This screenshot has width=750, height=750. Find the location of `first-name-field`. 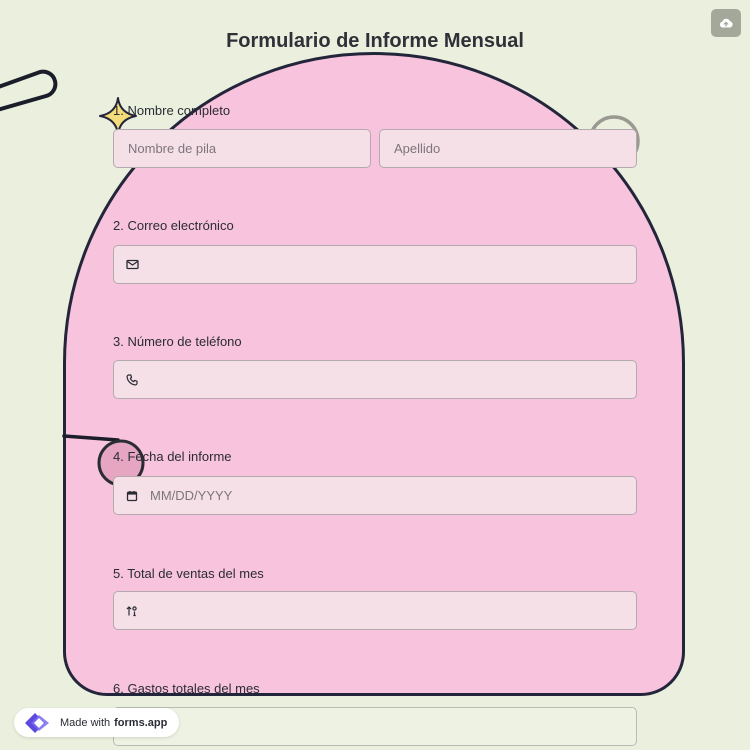

first-name-field is located at coordinates (242, 148).